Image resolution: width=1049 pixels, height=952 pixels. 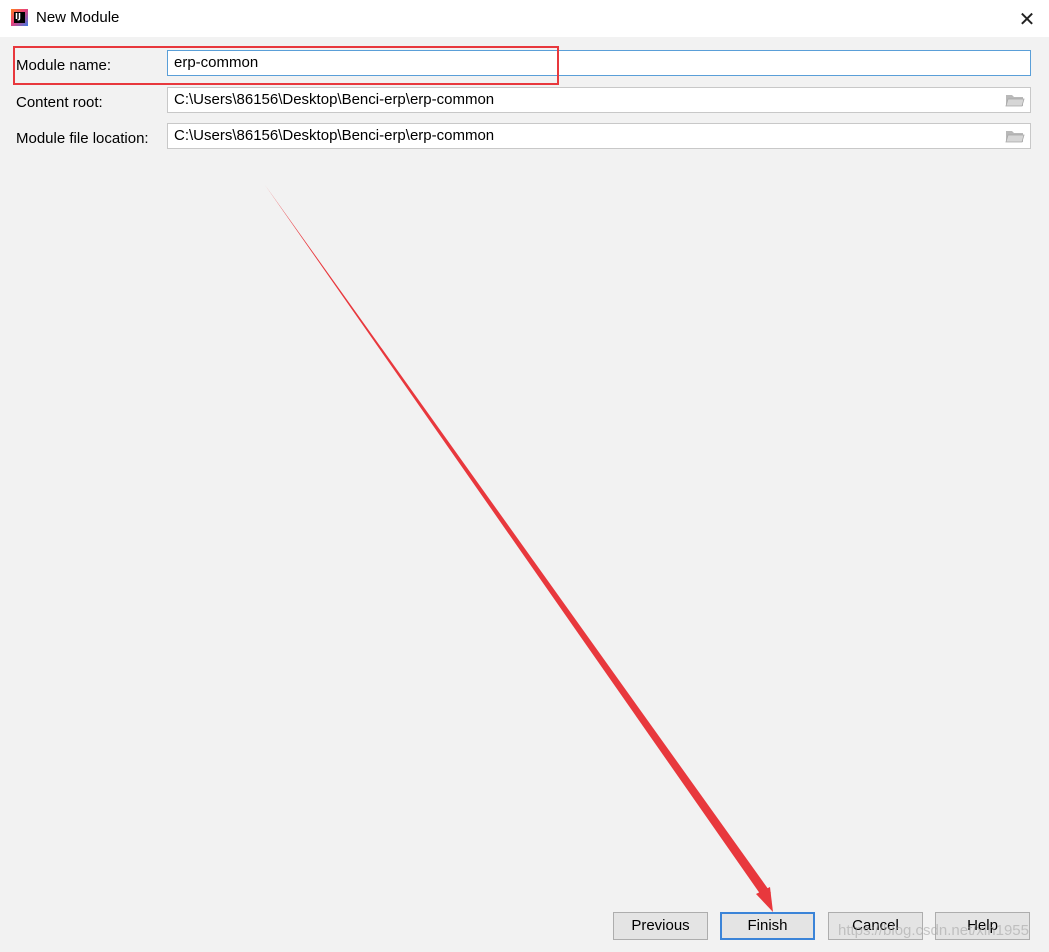 I want to click on previous-button: Previous, so click(x=660, y=926).